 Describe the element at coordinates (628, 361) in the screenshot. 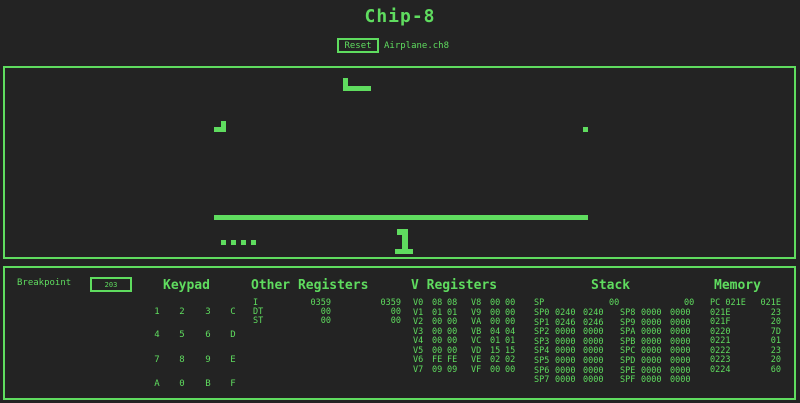

I see `stack-slot-name: SPD` at that location.